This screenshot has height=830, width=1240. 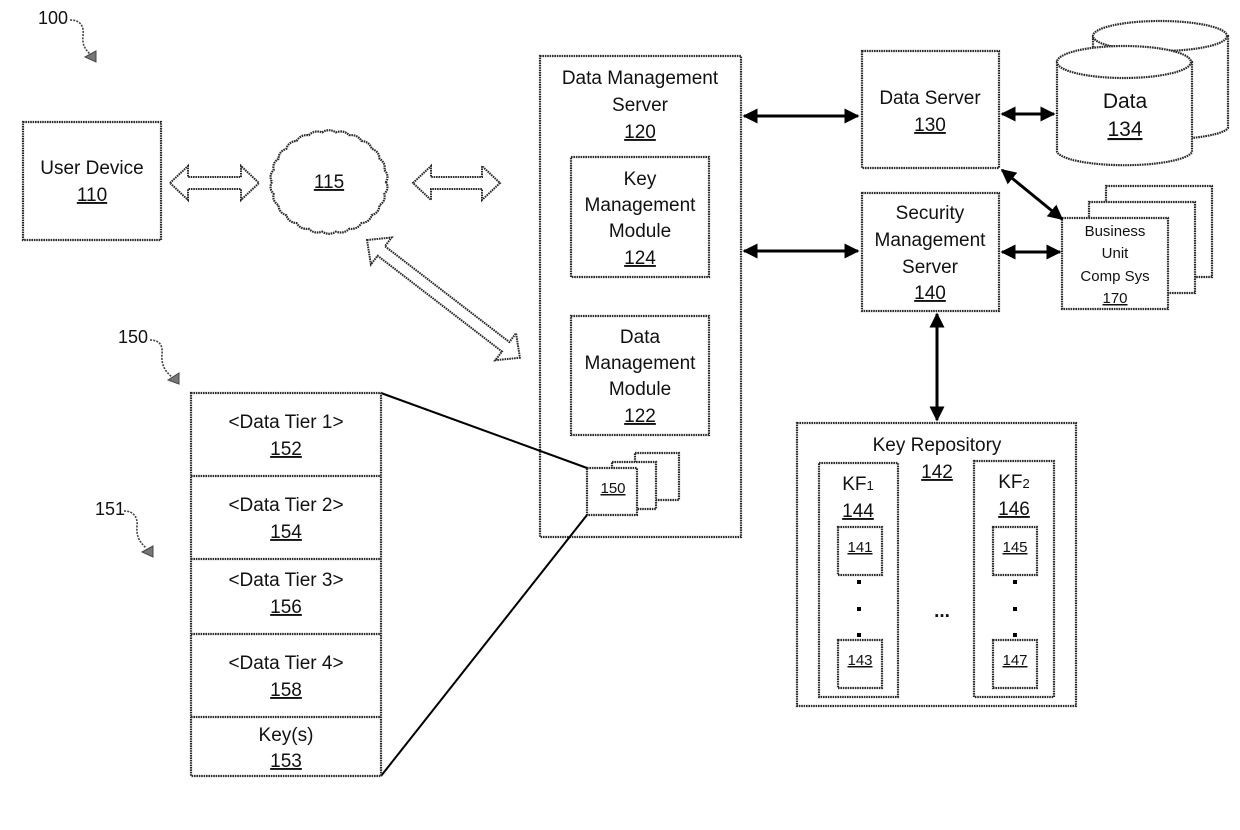 What do you see at coordinates (641, 363) in the screenshot?
I see `dmm-line2: Management` at bounding box center [641, 363].